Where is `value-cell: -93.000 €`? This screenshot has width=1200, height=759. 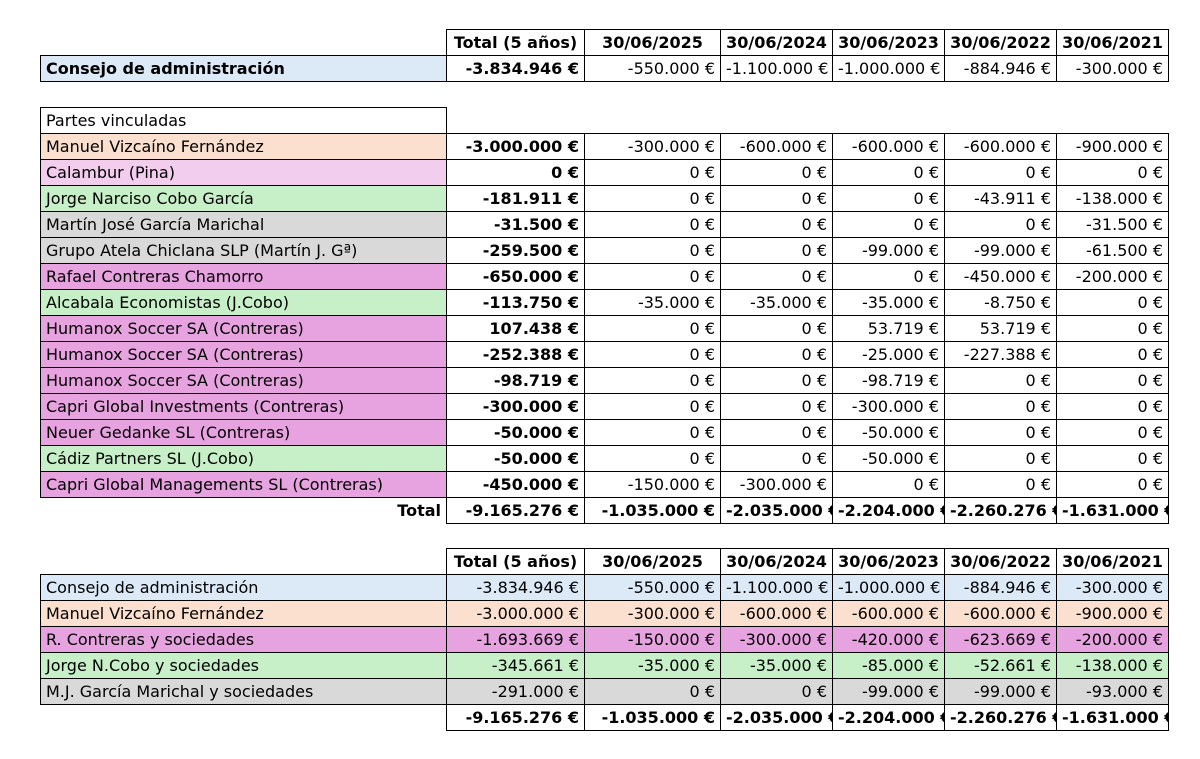
value-cell: -93.000 € is located at coordinates (1112, 691).